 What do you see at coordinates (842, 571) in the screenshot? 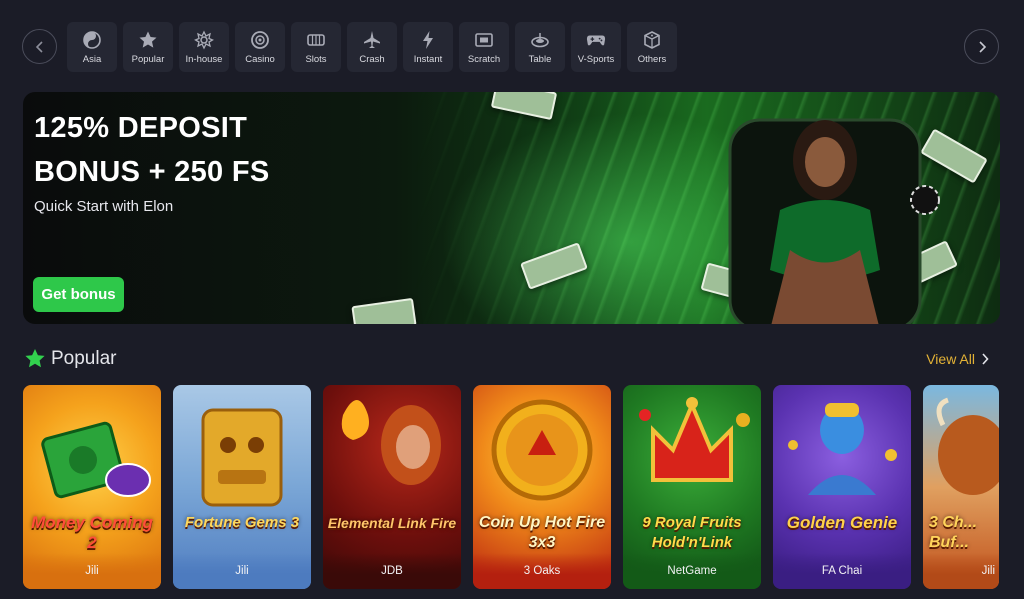
I see `game-provider: FA Chai` at bounding box center [842, 571].